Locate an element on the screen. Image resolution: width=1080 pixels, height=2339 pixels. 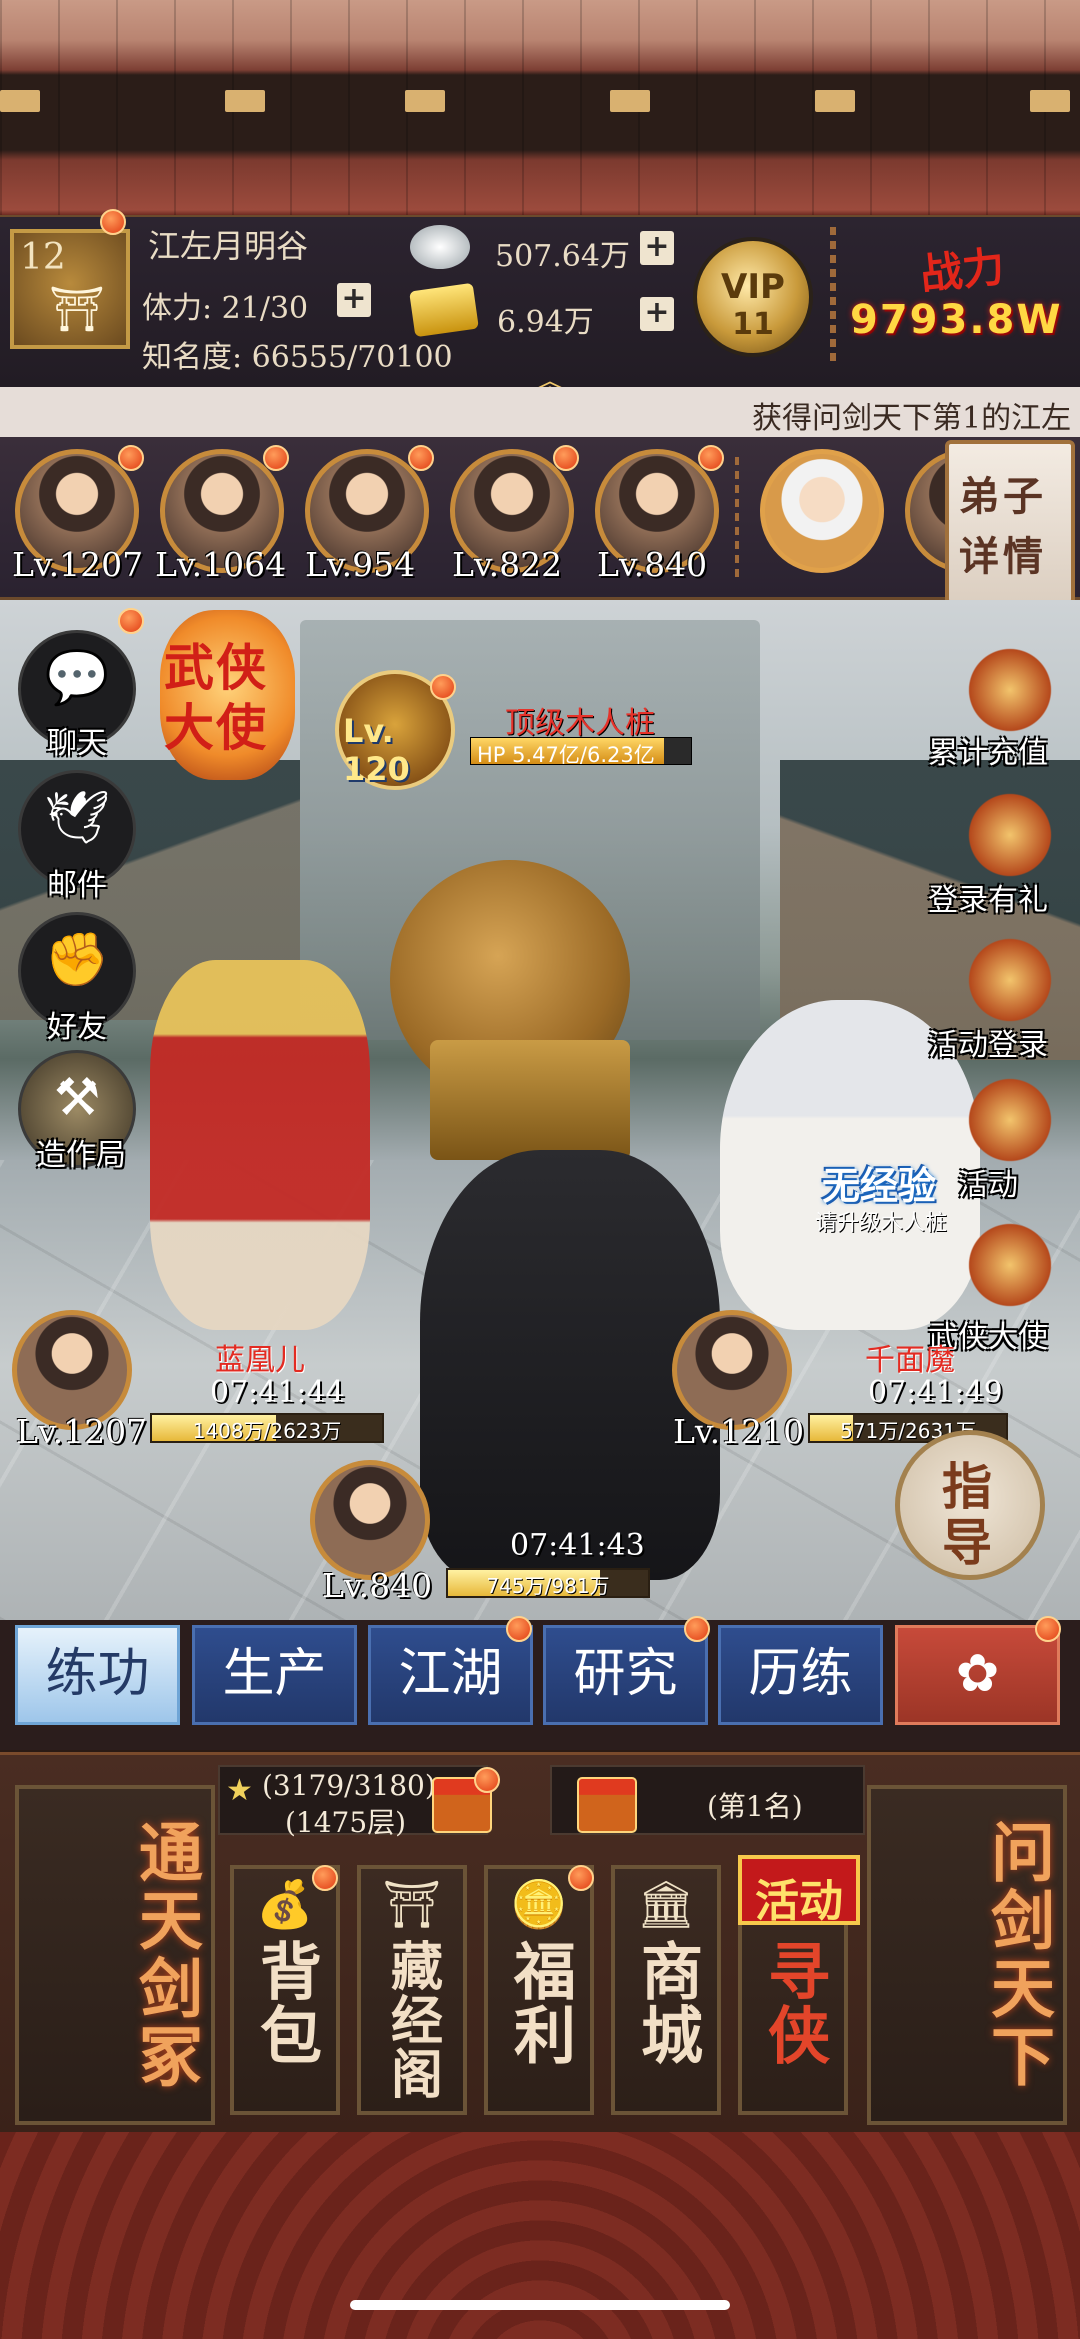
unit-hp-bar: 745万/981万 is located at coordinates (548, 1583).